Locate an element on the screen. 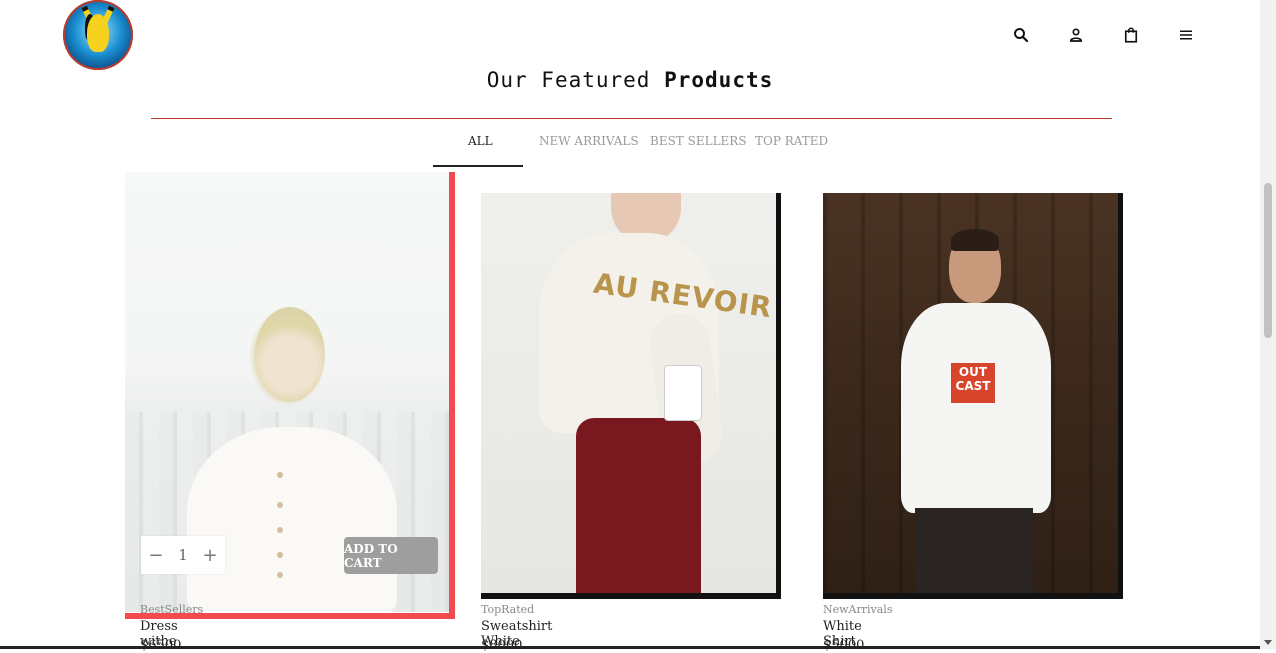 The width and height of the screenshot is (1276, 653). scroll-down-arrow-icon is located at coordinates (1268, 642).